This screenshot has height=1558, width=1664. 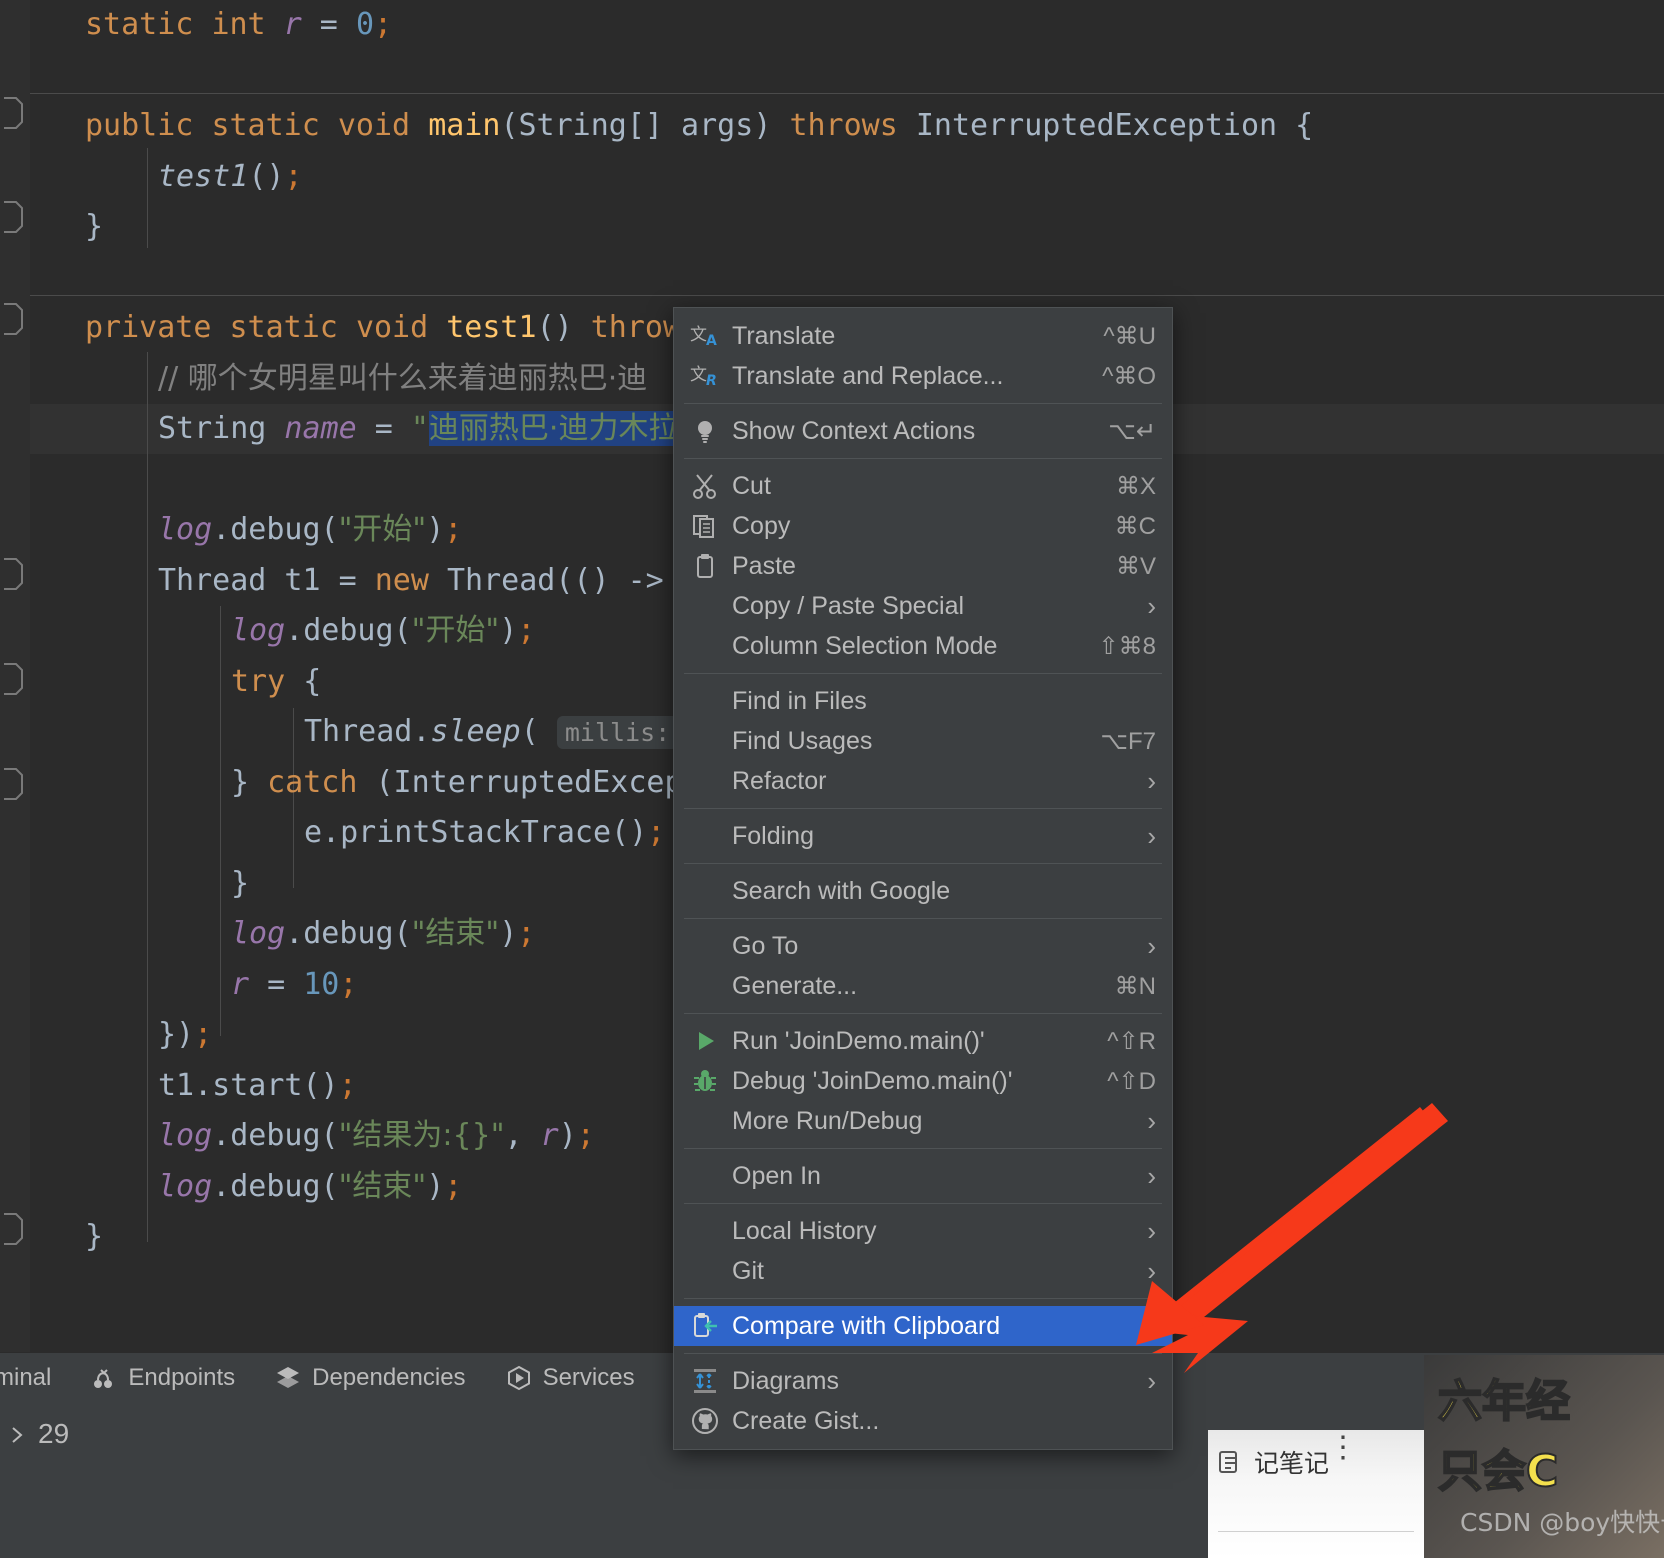 I want to click on menu-item-find-usages: Find Usages ⌥F7, so click(x=923, y=741).